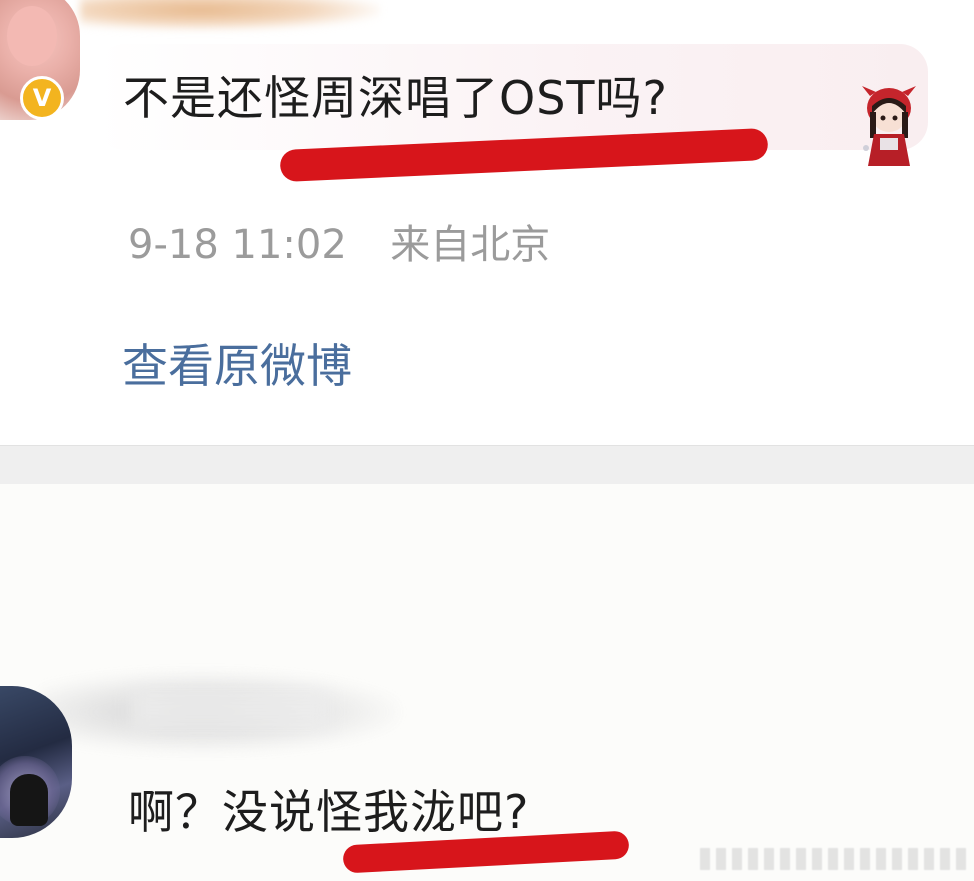 This screenshot has width=974, height=881. What do you see at coordinates (395, 98) in the screenshot?
I see `comment-text: 不是还怪周深唱了OST吗?` at bounding box center [395, 98].